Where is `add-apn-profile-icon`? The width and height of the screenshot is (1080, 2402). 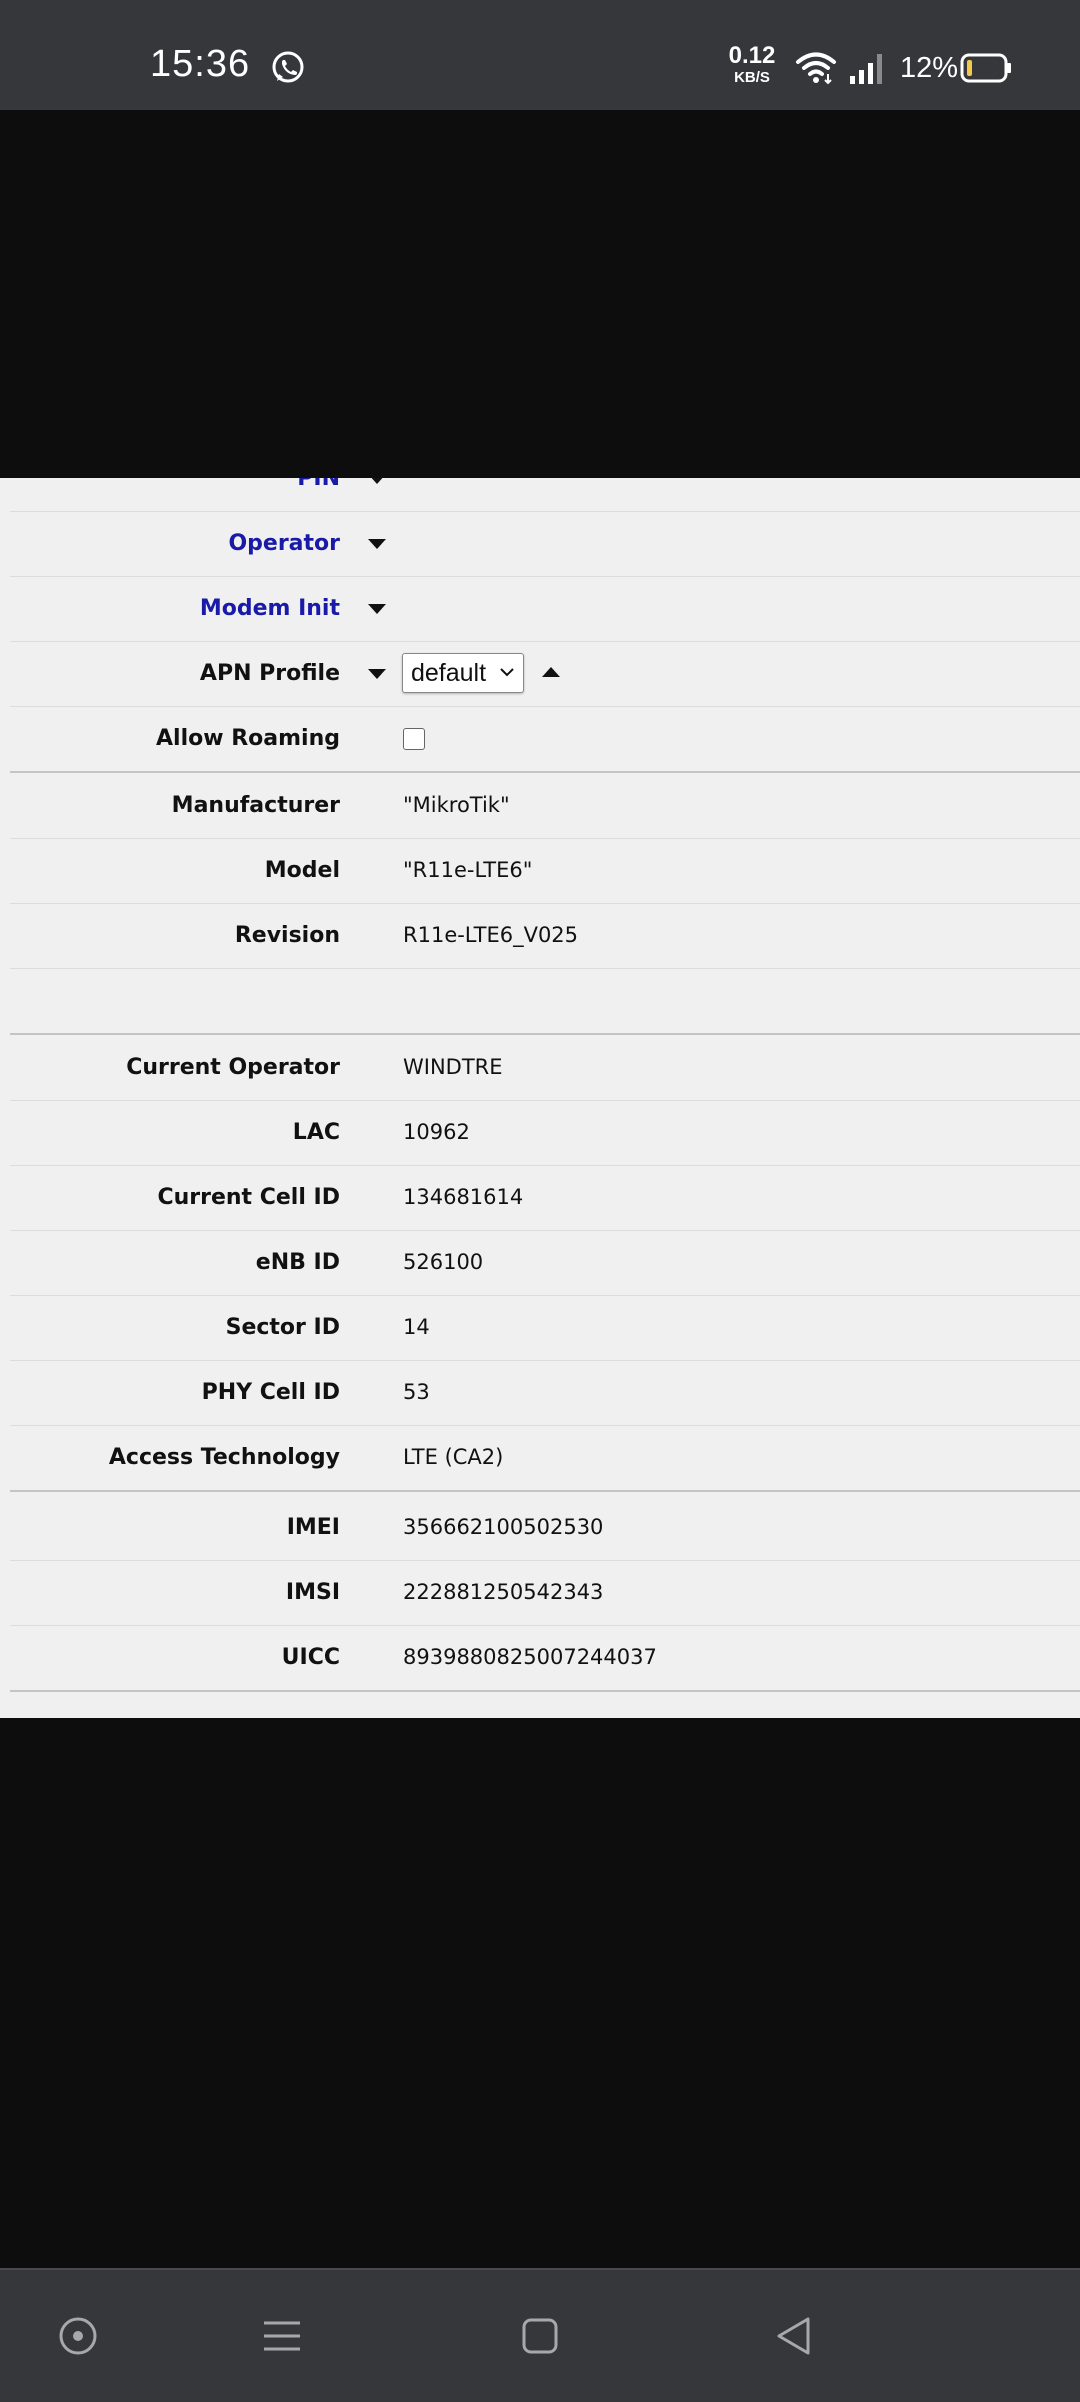 add-apn-profile-icon is located at coordinates (377, 674).